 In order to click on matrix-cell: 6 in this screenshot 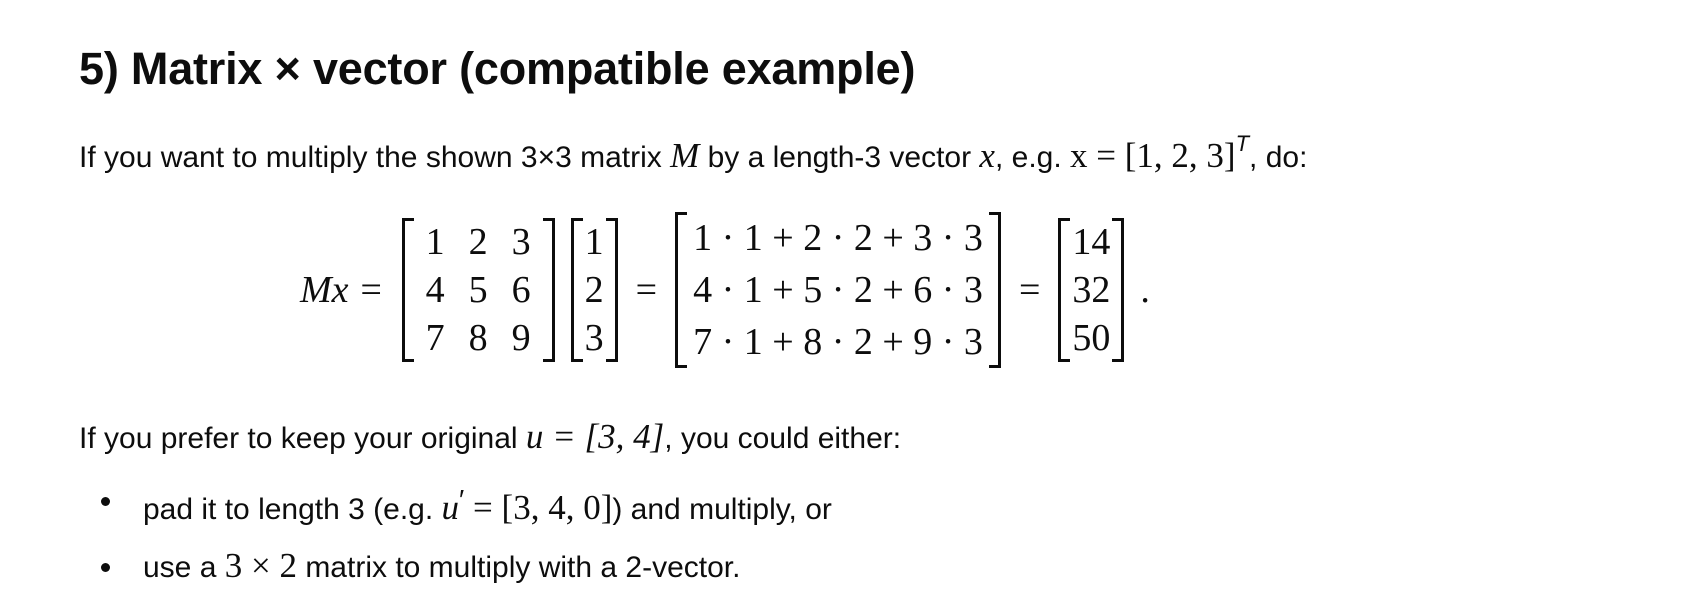, I will do `click(521, 290)`.